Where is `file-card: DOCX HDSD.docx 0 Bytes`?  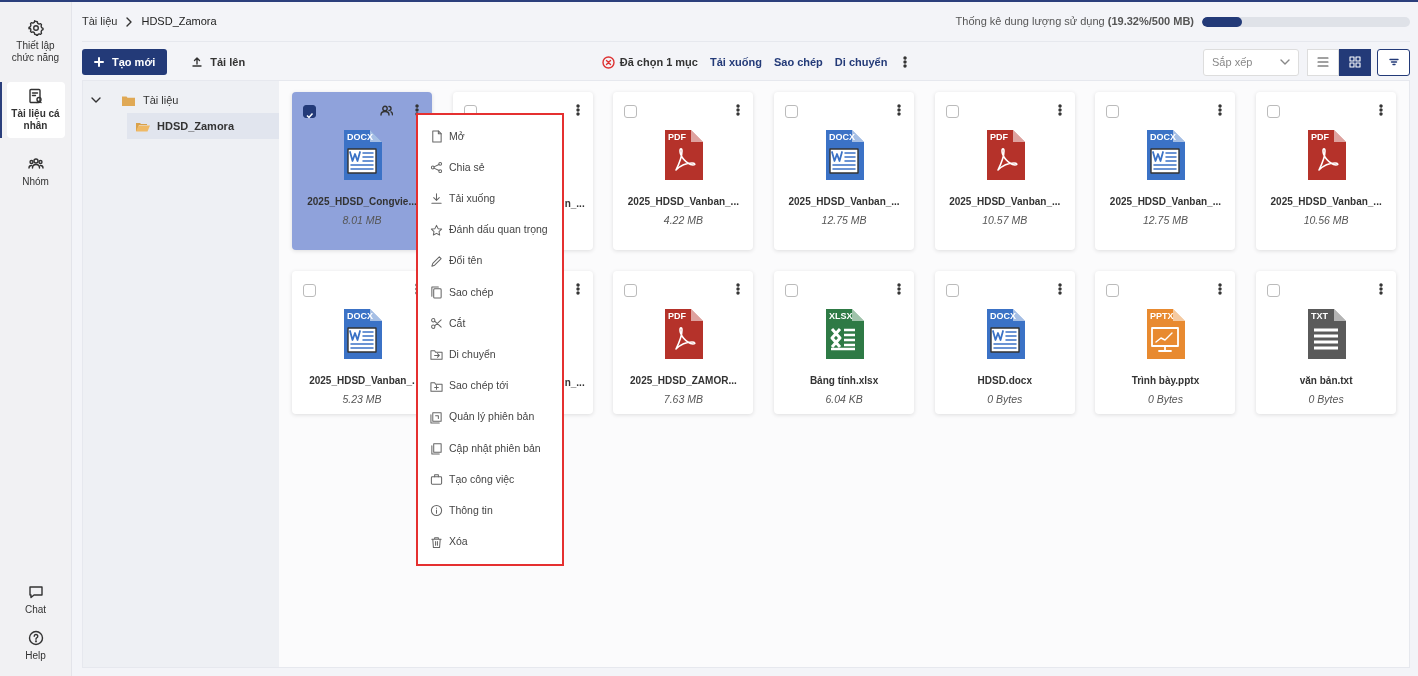 file-card: DOCX HDSD.docx 0 Bytes is located at coordinates (1004, 342).